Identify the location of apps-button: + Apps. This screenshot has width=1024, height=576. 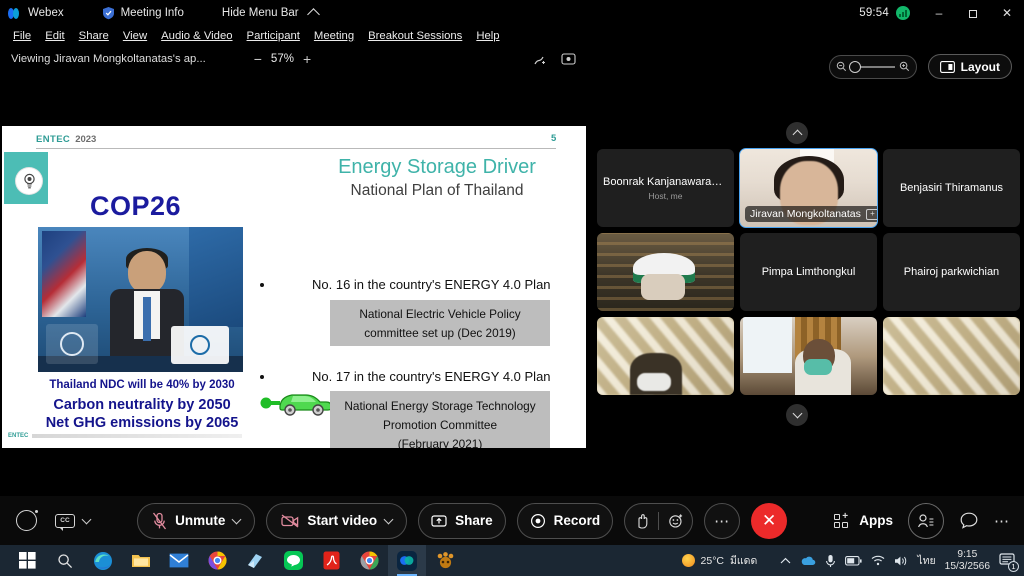
(863, 520).